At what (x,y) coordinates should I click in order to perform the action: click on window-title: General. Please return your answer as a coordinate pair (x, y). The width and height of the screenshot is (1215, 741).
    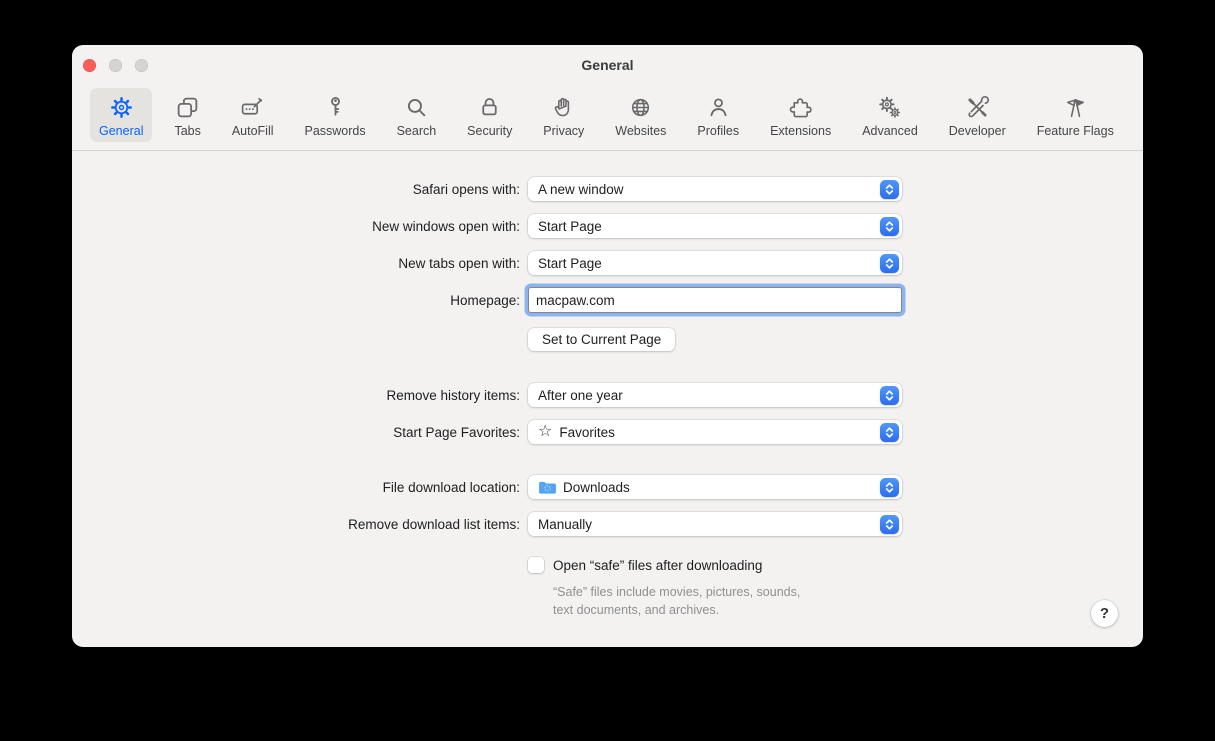
    Looking at the image, I should click on (607, 65).